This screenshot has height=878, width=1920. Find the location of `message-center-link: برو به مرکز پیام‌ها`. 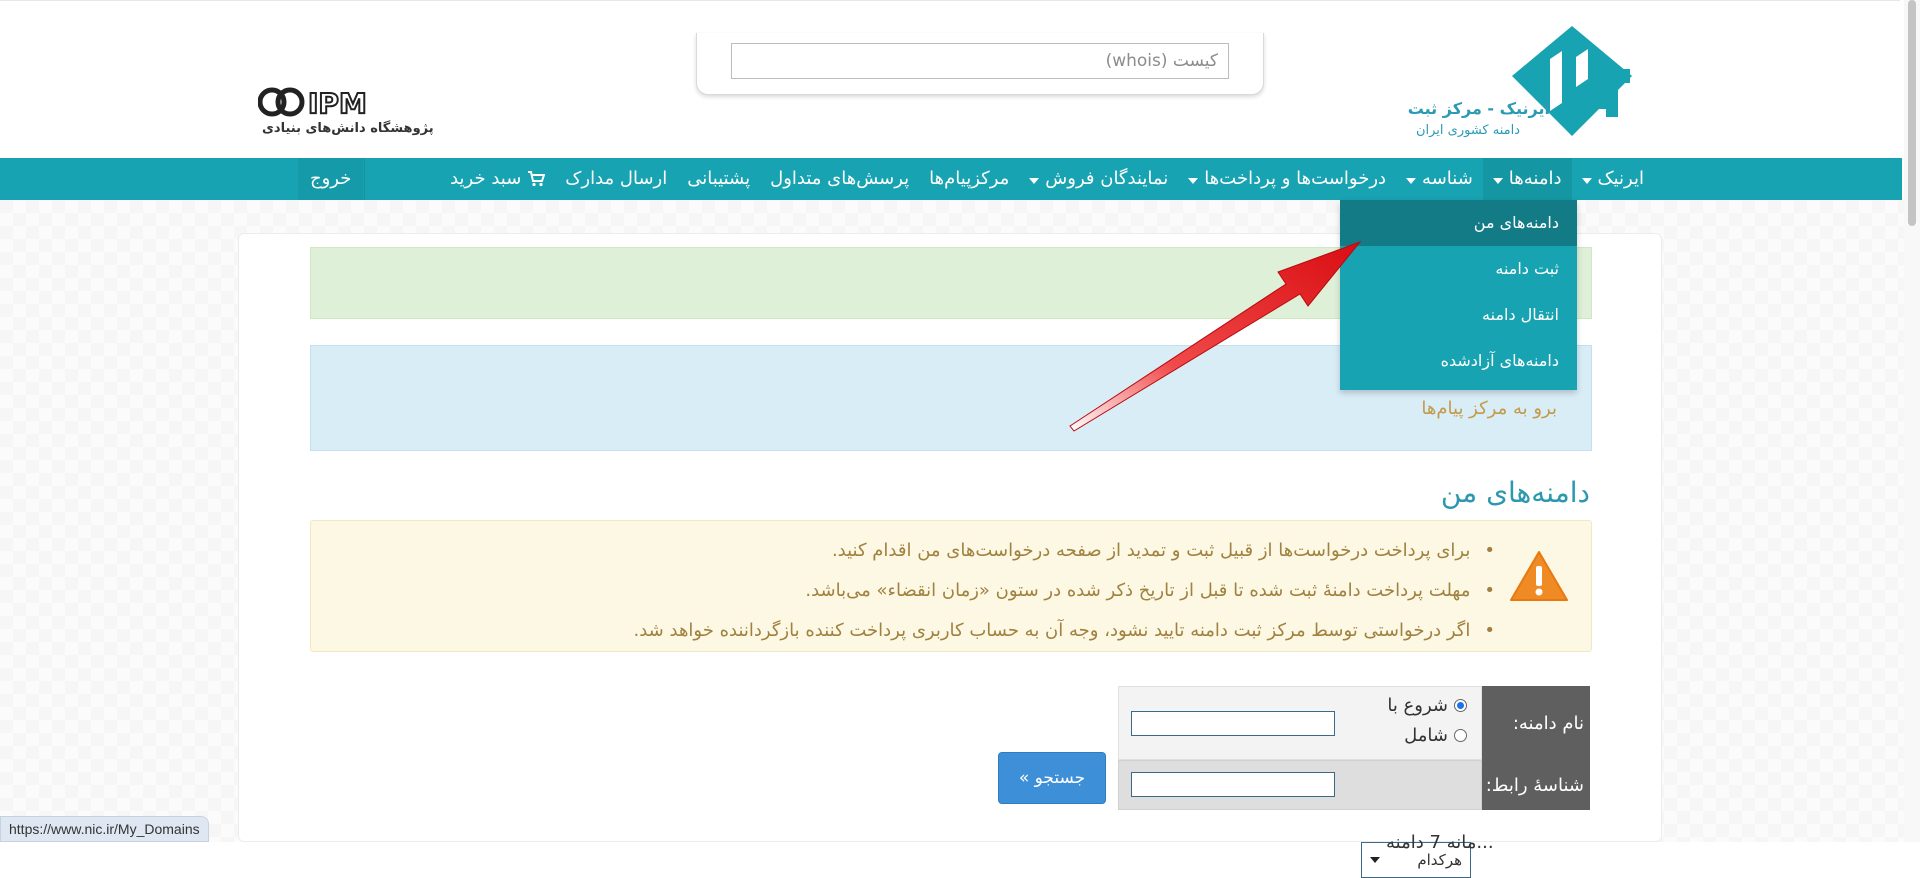

message-center-link: برو به مرکز پیام‌ها is located at coordinates (1489, 408).